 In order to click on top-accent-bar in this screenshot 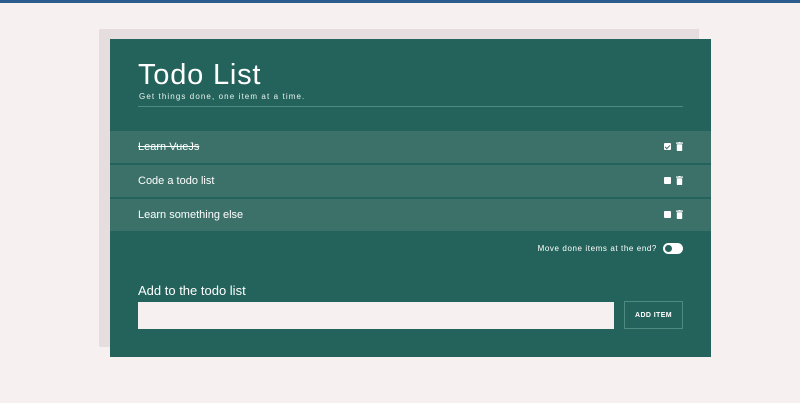, I will do `click(400, 1)`.